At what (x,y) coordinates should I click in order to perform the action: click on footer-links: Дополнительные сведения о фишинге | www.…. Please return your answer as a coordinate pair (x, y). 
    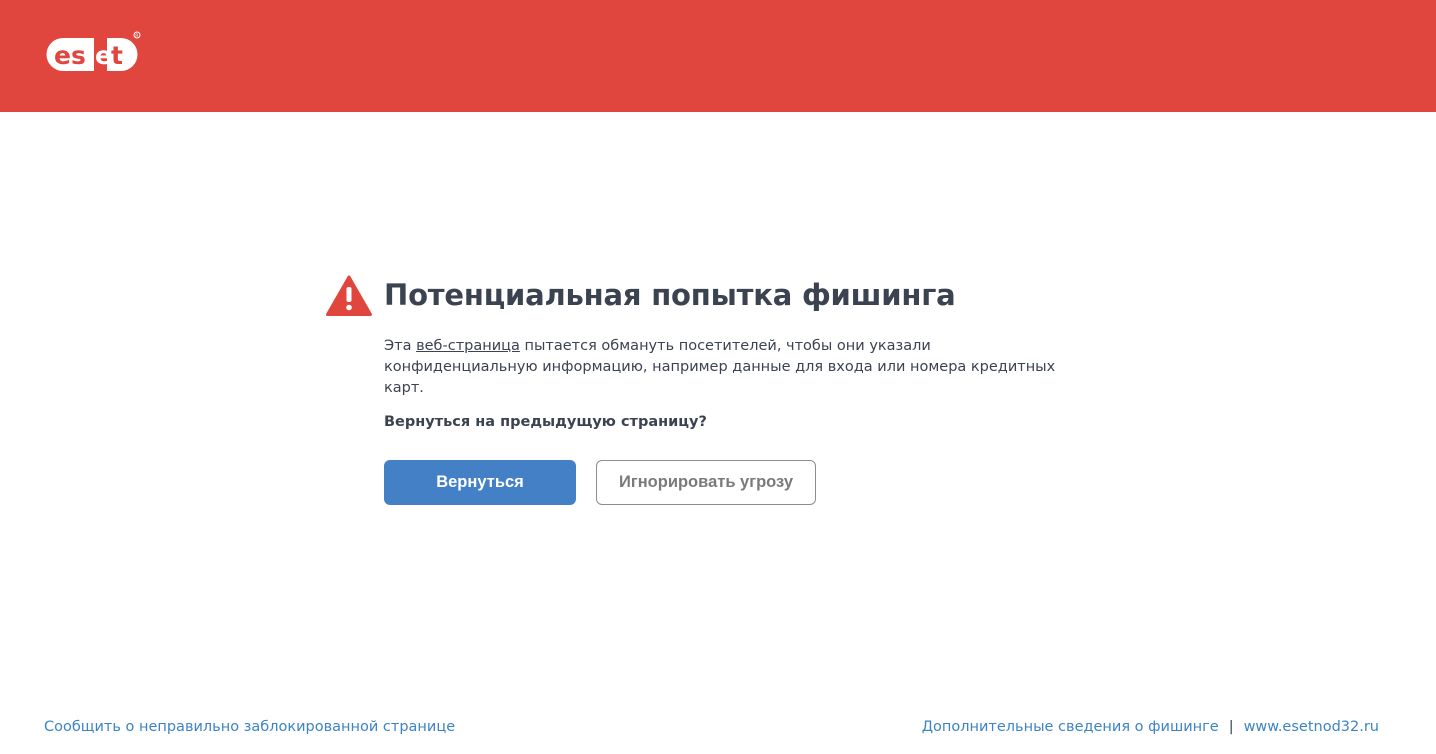
    Looking at the image, I should click on (1150, 727).